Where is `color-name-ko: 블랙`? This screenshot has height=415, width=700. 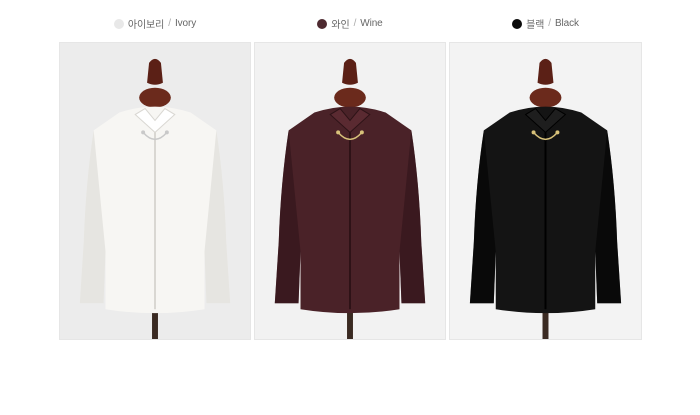 color-name-ko: 블랙 is located at coordinates (535, 25).